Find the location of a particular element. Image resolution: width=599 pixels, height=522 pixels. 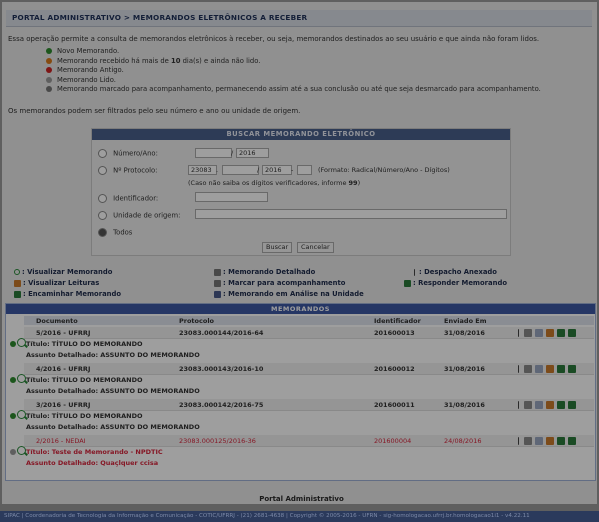

identificador-input is located at coordinates (231, 197).